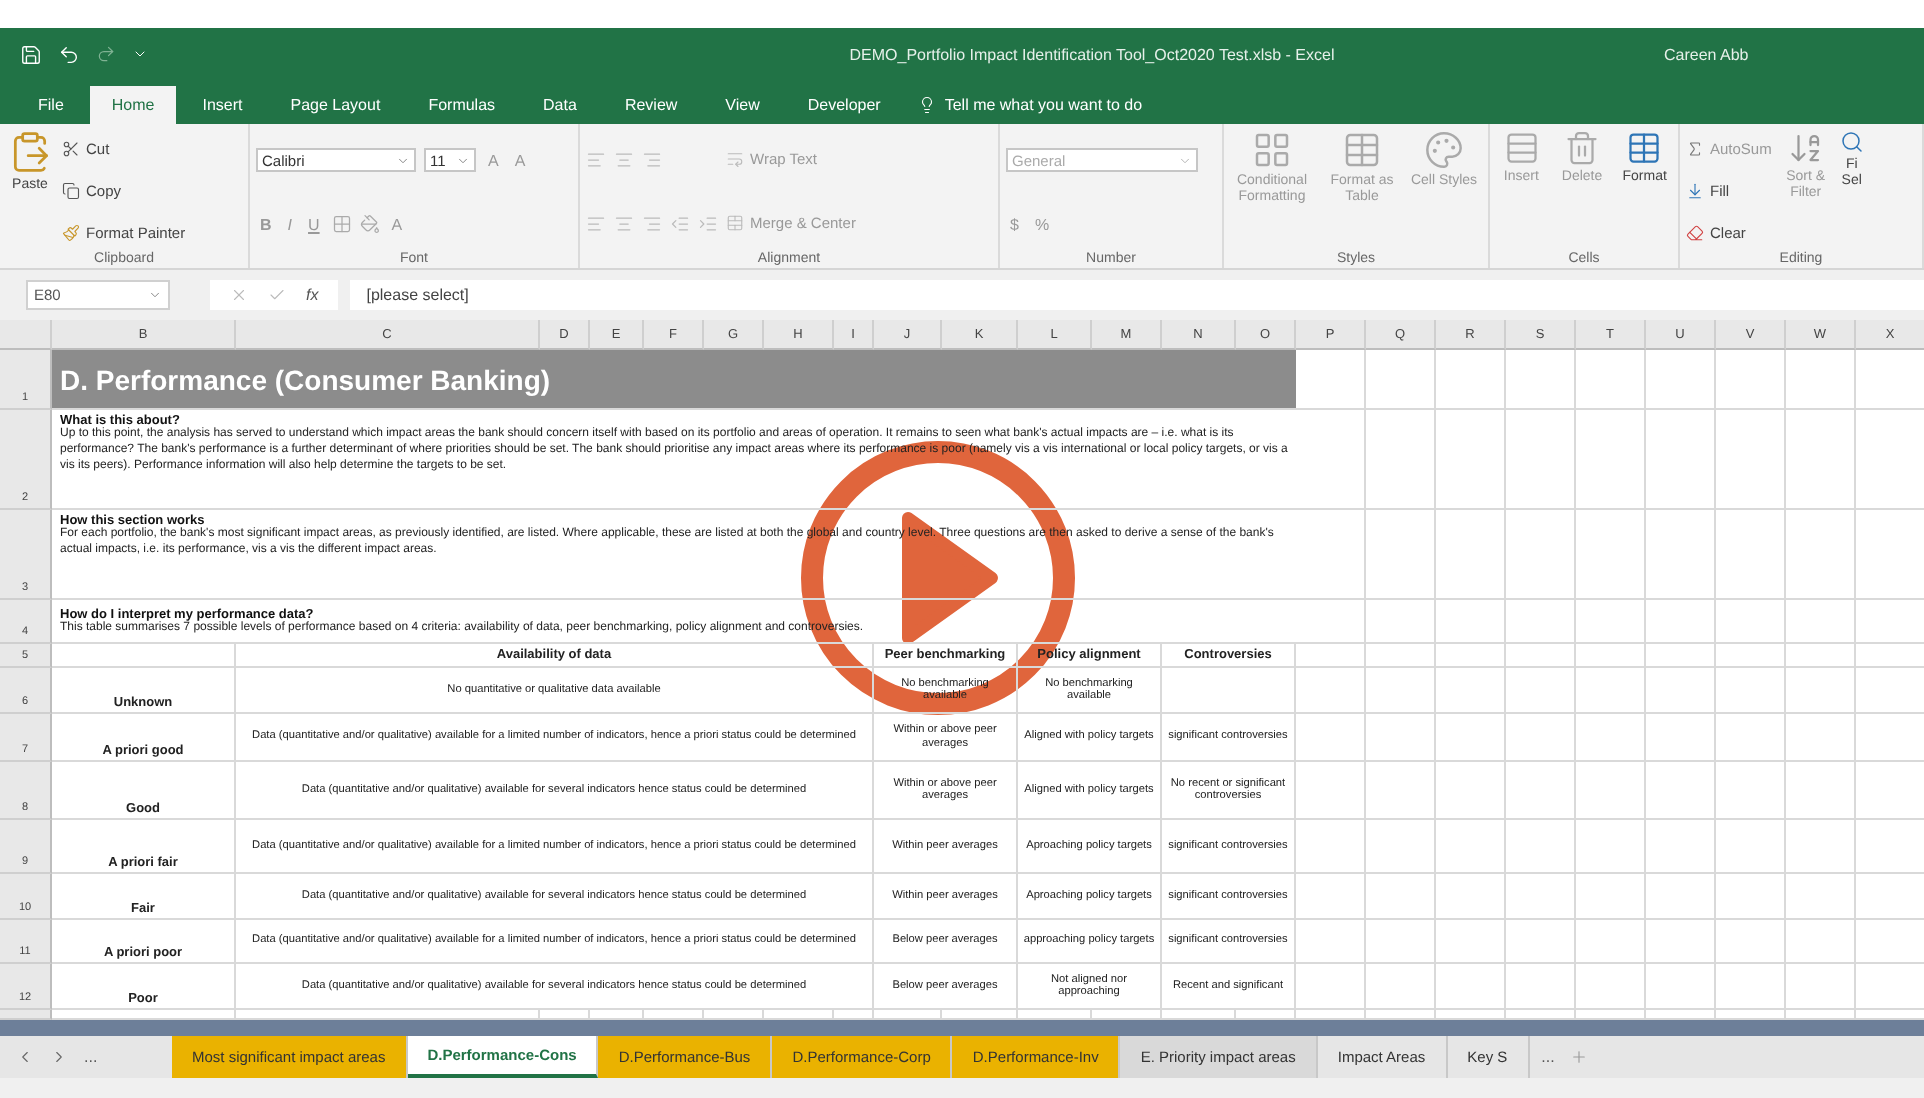 Image resolution: width=1924 pixels, height=1098 pixels. I want to click on formula-field: [please select], so click(1137, 295).